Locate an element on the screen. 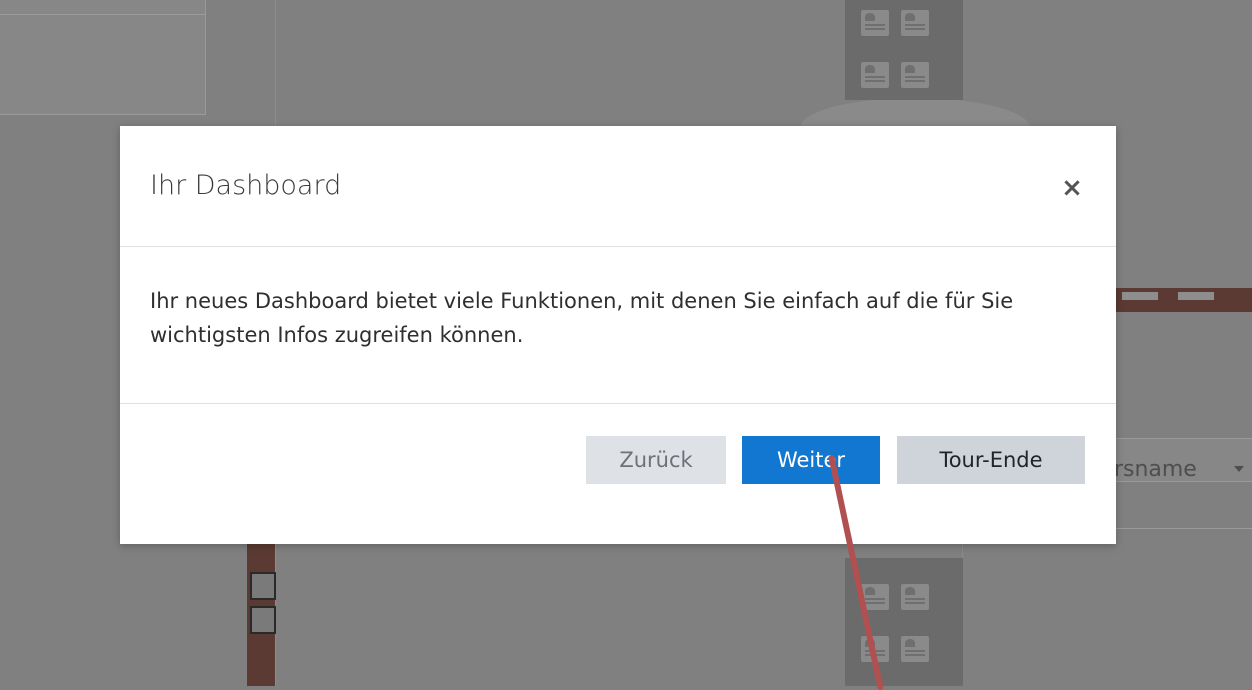 The image size is (1252, 690). close-icon: × is located at coordinates (1072, 188).